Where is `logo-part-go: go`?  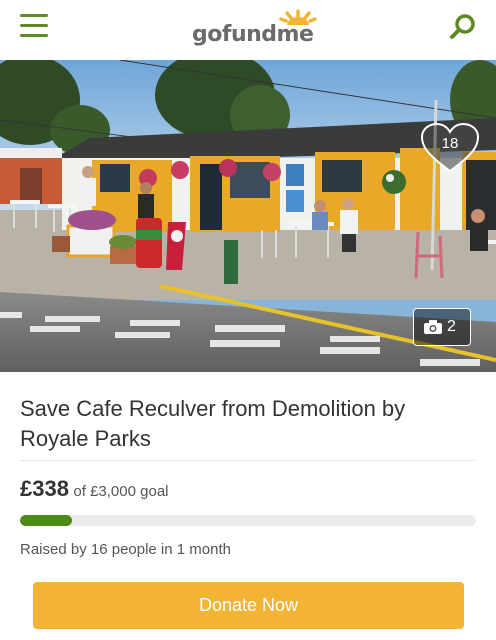
logo-part-go: go is located at coordinates (207, 34).